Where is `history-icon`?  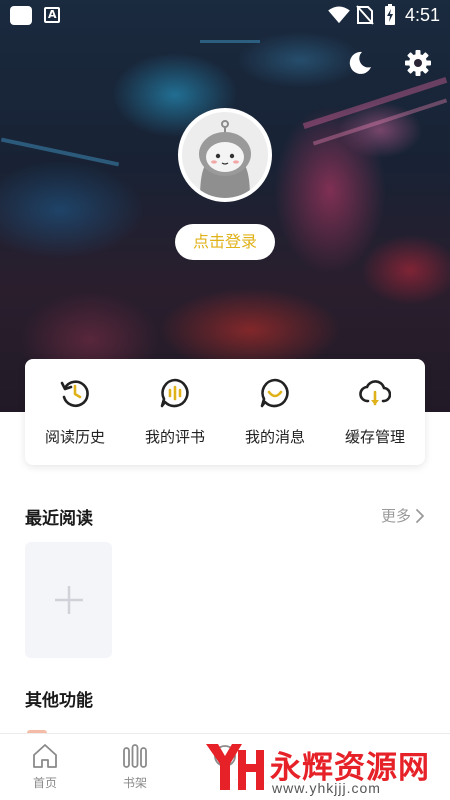
history-icon is located at coordinates (74, 393).